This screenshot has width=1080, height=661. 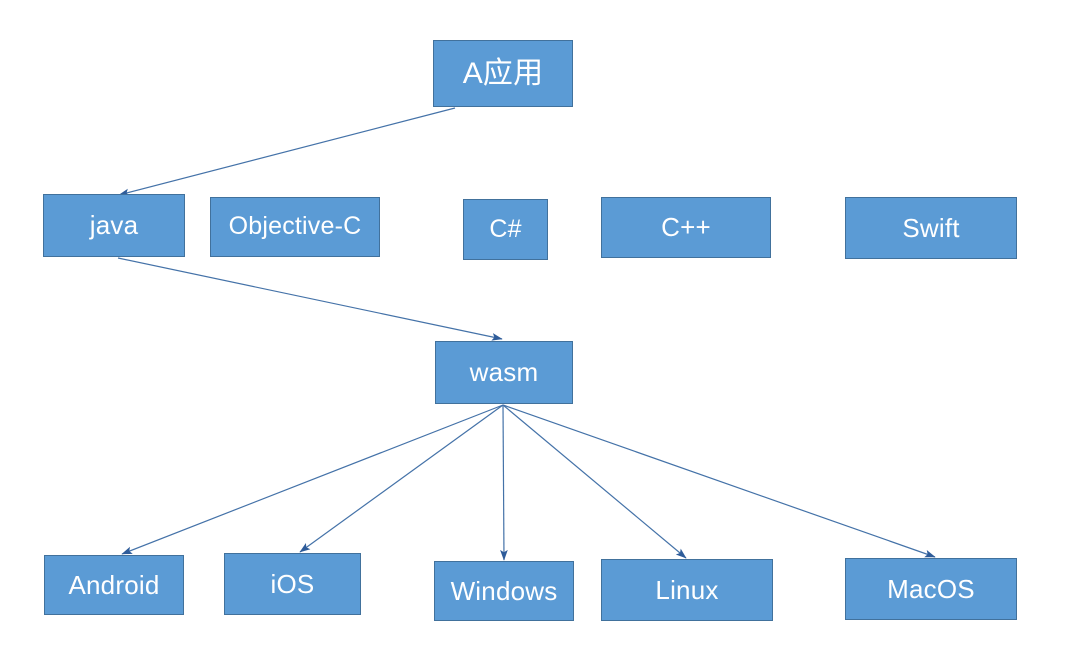 I want to click on edge-java-to-wasm, so click(x=310, y=299).